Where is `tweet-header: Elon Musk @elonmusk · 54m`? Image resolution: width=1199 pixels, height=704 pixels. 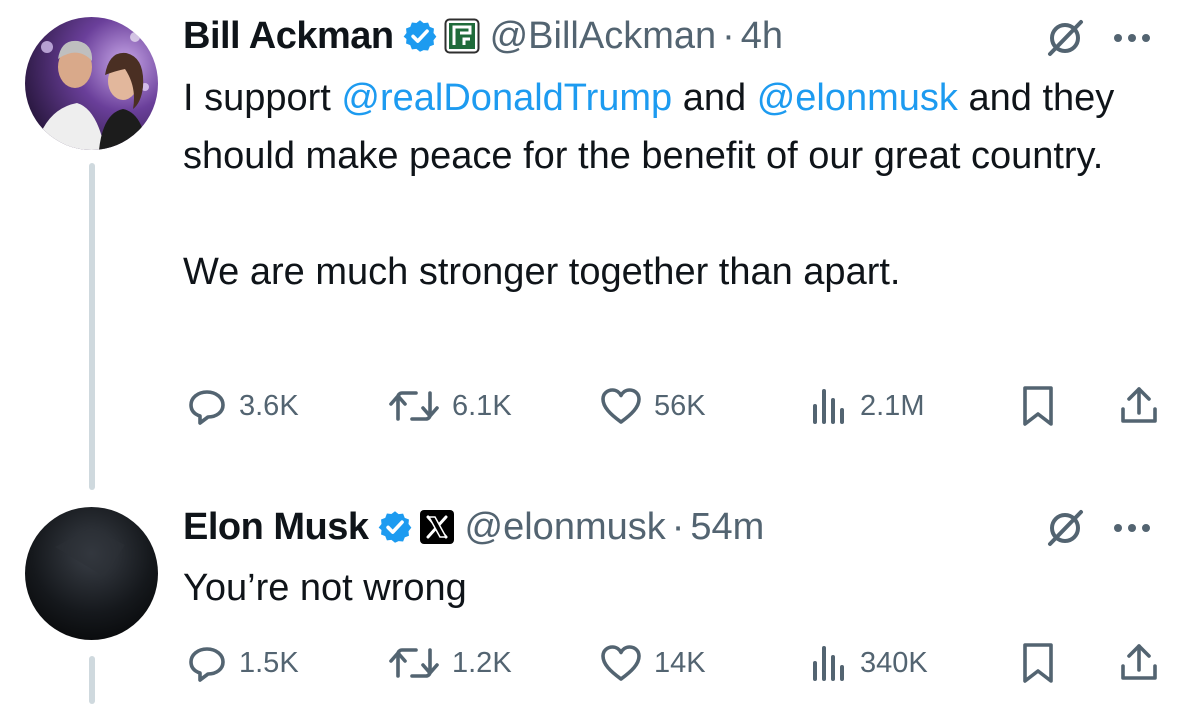 tweet-header: Elon Musk @elonmusk · 54m is located at coordinates (473, 527).